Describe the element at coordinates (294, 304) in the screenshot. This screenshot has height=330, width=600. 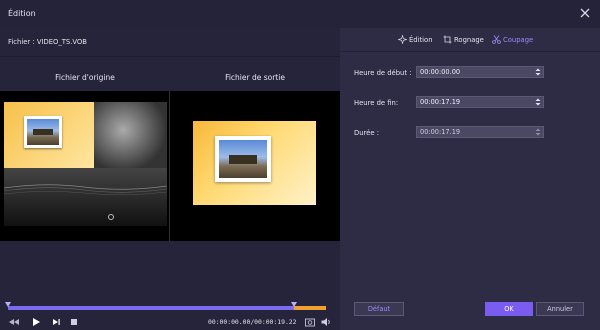
I see `trim-end-handle` at that location.